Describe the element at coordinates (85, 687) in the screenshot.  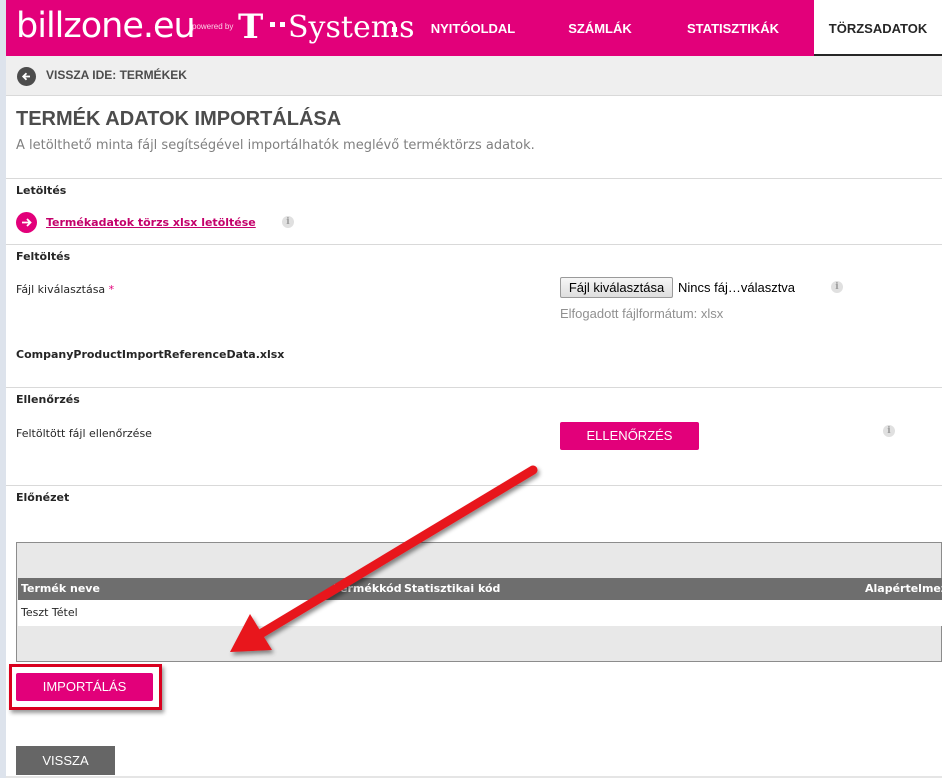
I see `import-button-highlight-box` at that location.